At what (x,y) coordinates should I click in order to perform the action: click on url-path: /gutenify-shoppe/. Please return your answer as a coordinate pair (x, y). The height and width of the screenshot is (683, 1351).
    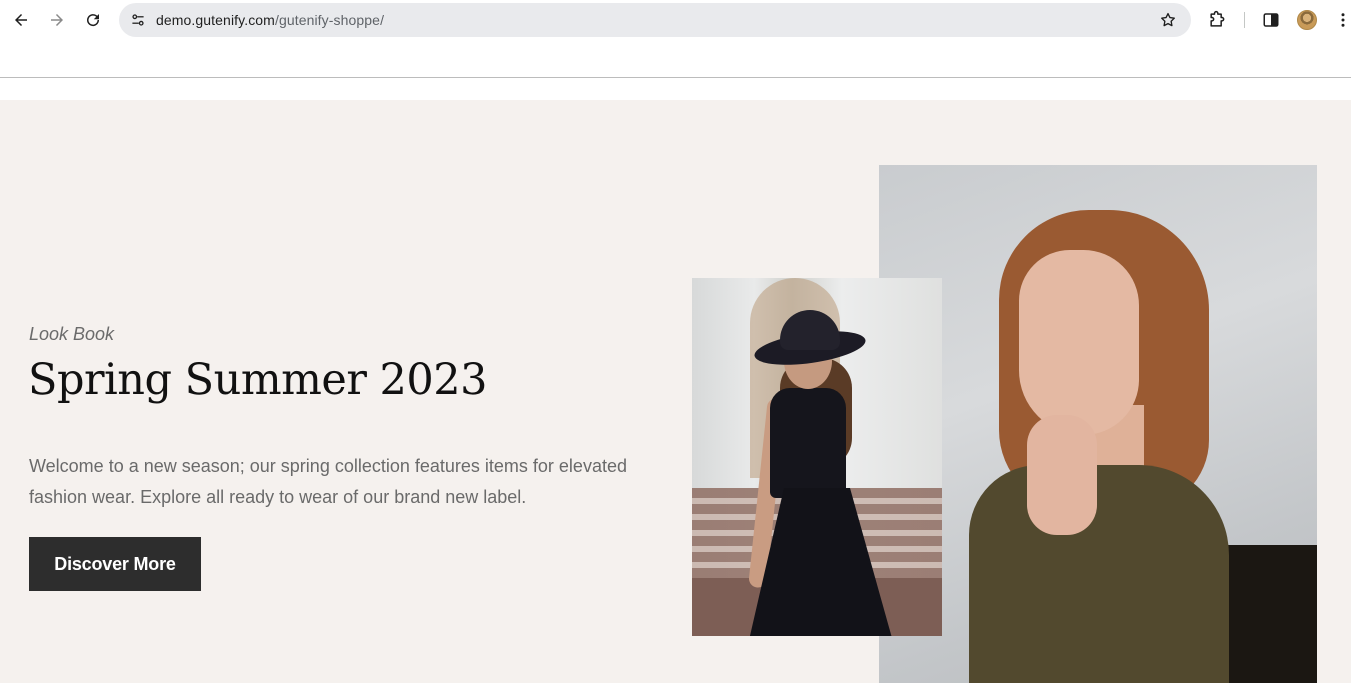
    Looking at the image, I should click on (329, 20).